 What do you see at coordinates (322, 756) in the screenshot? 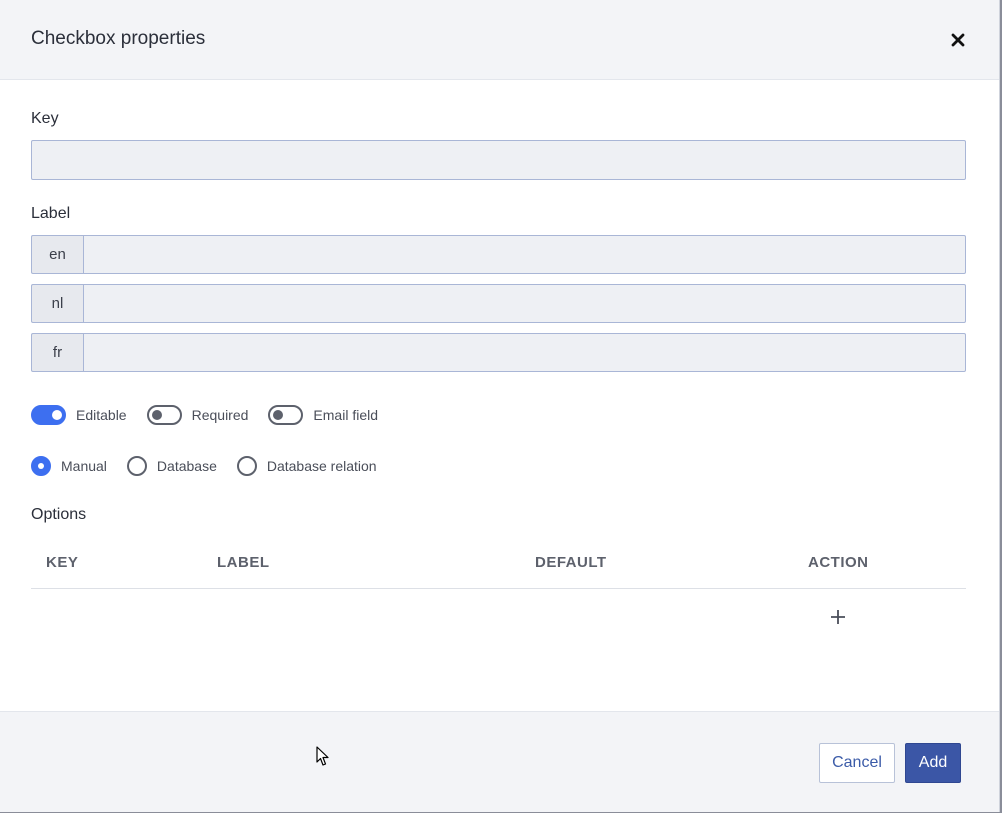
I see `mouse-cursor-icon` at bounding box center [322, 756].